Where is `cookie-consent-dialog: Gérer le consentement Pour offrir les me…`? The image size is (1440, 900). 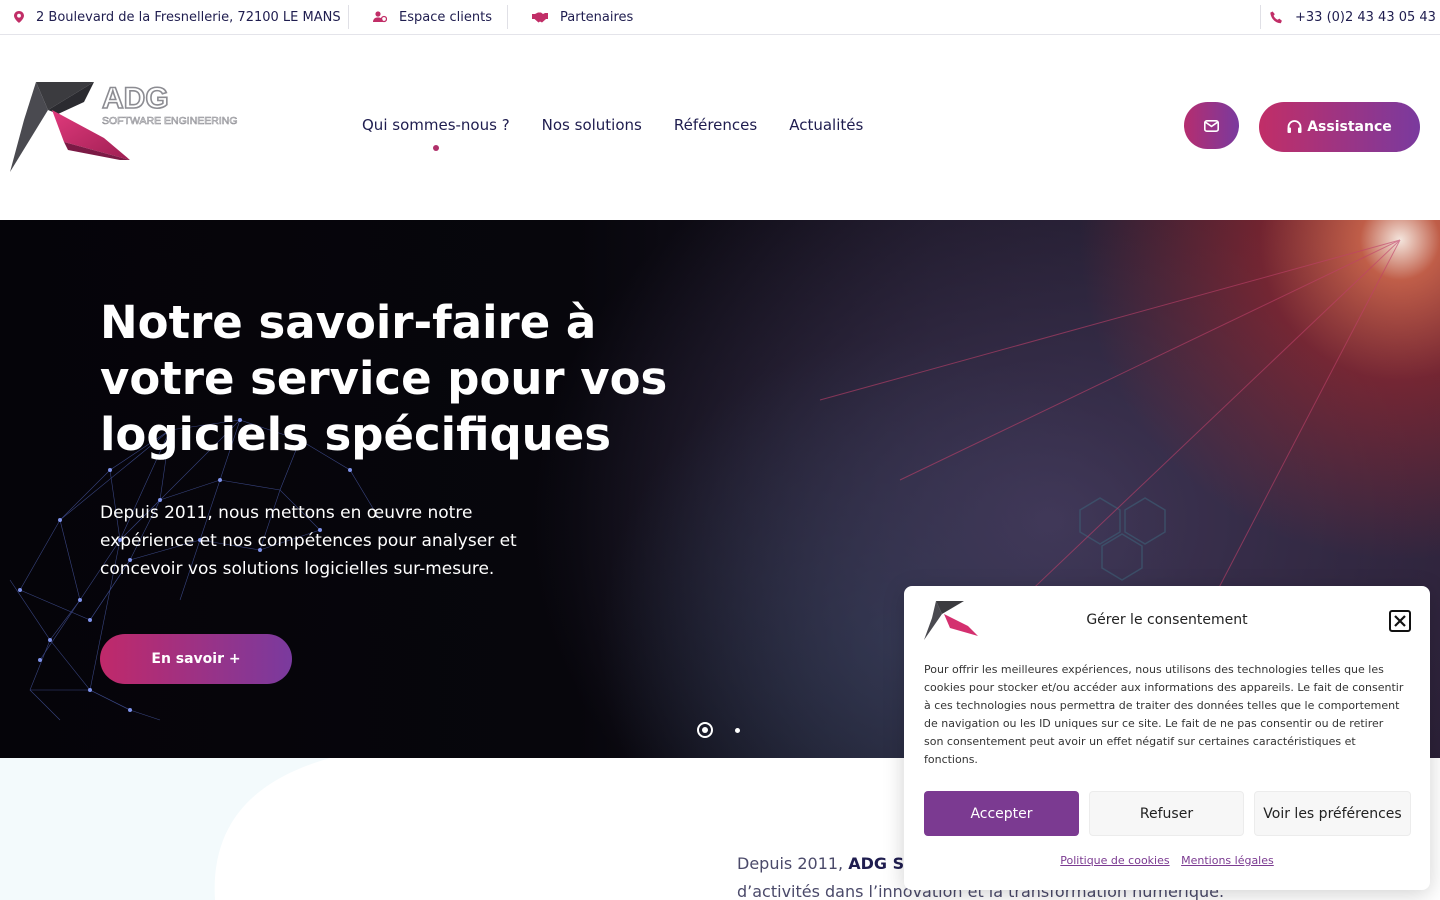
cookie-consent-dialog: Gérer le consentement Pour offrir les me… is located at coordinates (1167, 738).